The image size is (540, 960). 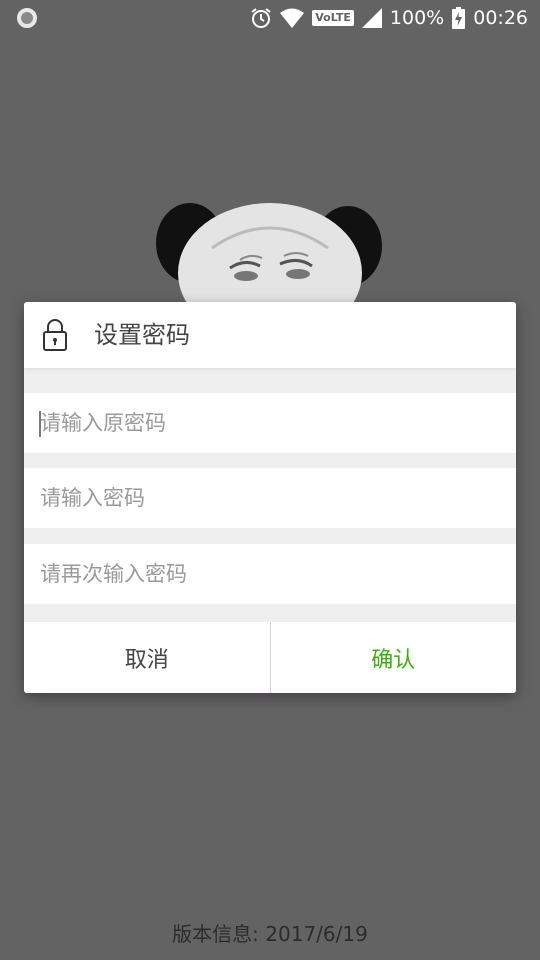 What do you see at coordinates (333, 18) in the screenshot?
I see `volte-badge: VoLTE` at bounding box center [333, 18].